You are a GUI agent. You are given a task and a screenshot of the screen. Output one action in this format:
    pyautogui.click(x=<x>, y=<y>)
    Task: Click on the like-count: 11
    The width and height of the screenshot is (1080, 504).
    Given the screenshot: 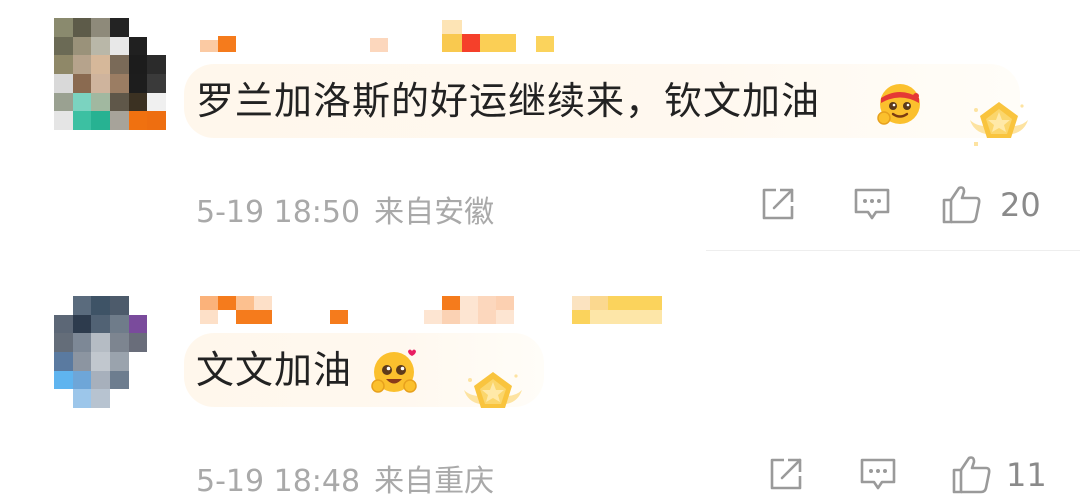 What is the action you would take?
    pyautogui.click(x=1026, y=475)
    